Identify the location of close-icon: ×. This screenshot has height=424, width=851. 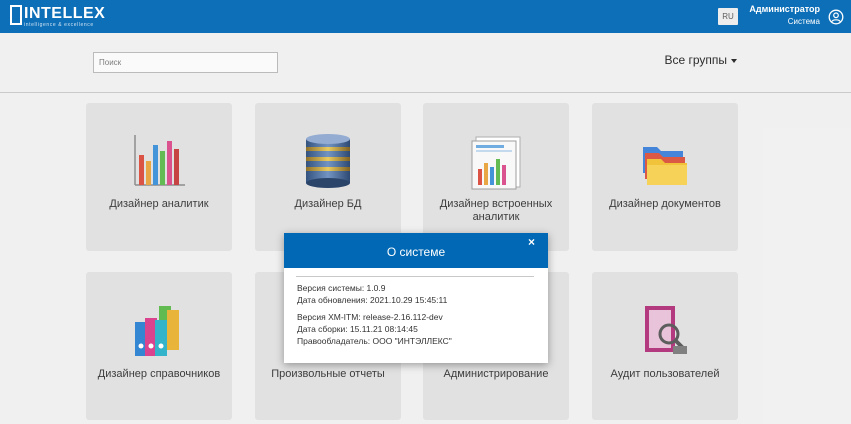
(531, 242).